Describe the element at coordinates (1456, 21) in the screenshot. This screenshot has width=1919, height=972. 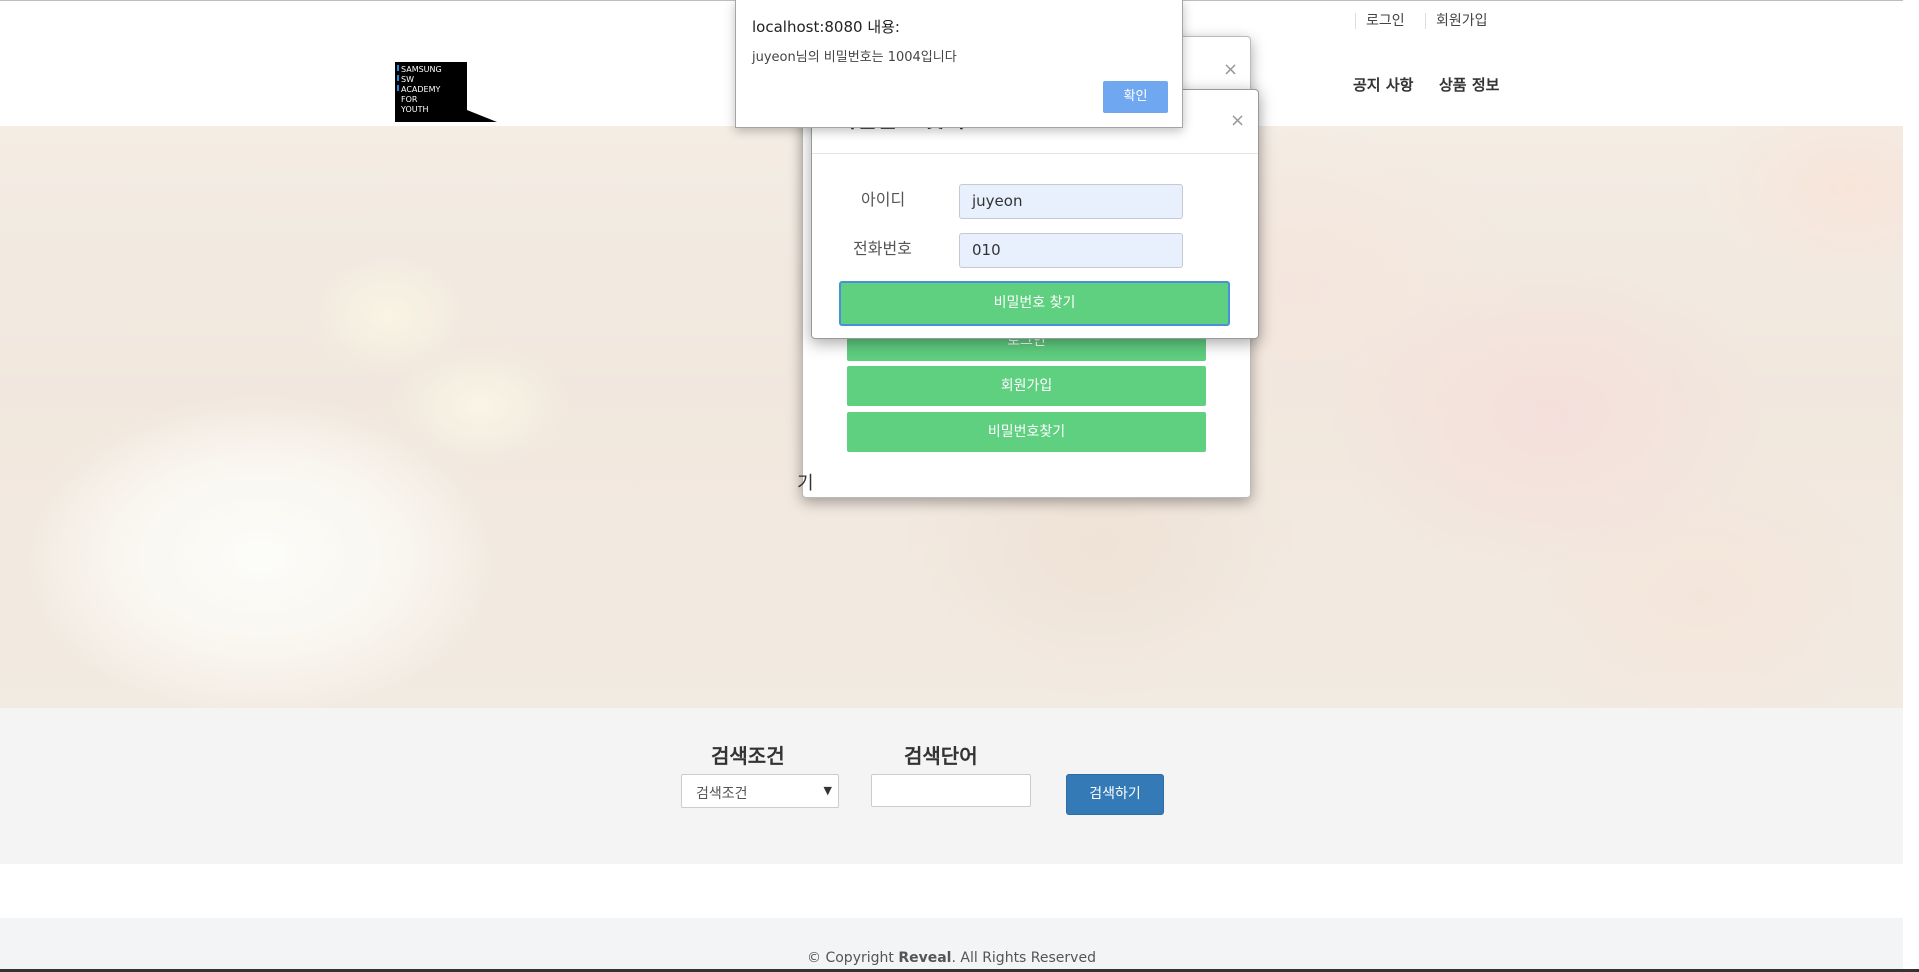
I see `signup-link: 회원가입` at that location.